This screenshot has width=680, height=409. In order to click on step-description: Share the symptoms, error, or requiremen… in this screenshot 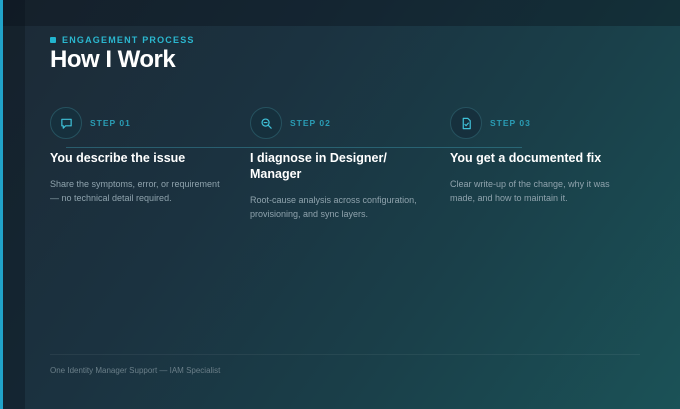, I will do `click(135, 191)`.